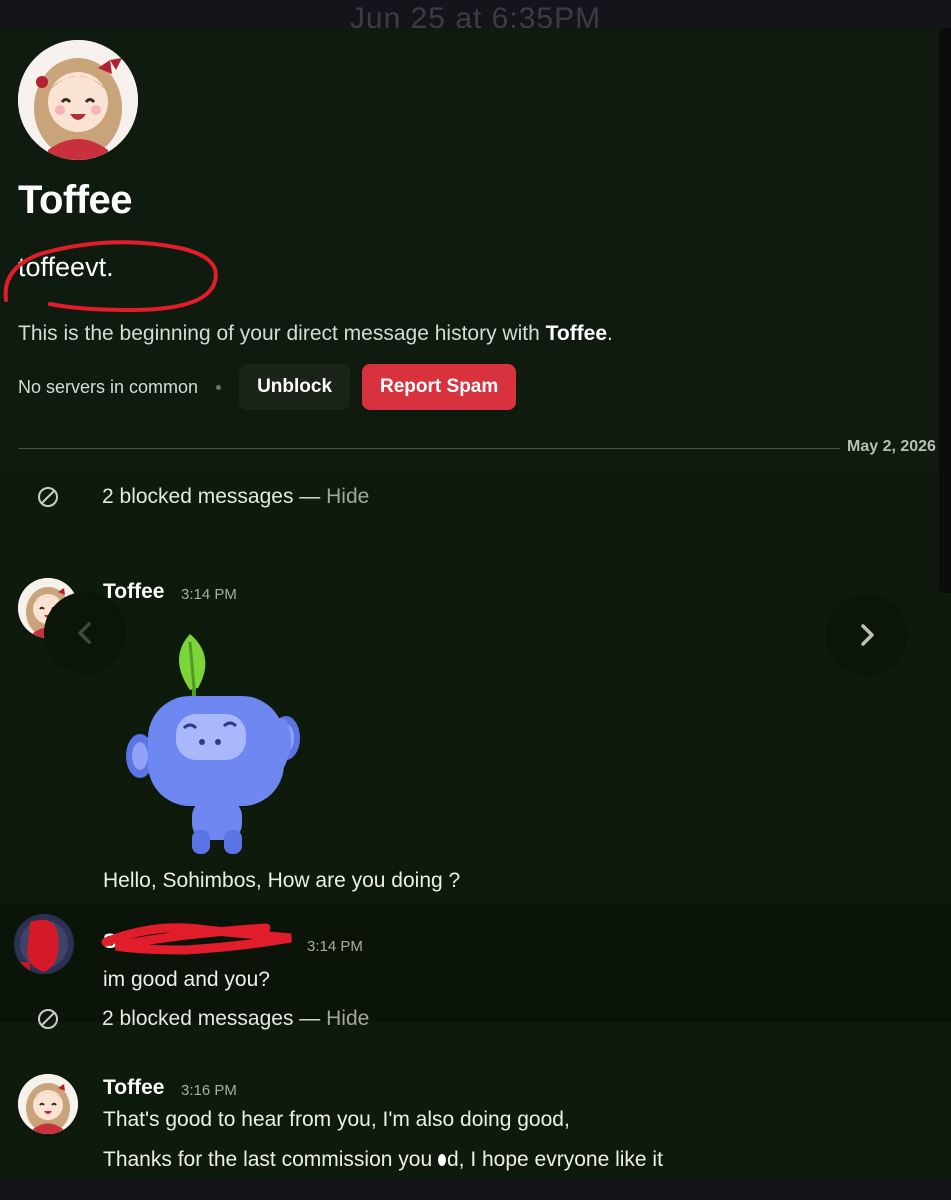  What do you see at coordinates (439, 387) in the screenshot?
I see `report-spam-button: Report Spam` at bounding box center [439, 387].